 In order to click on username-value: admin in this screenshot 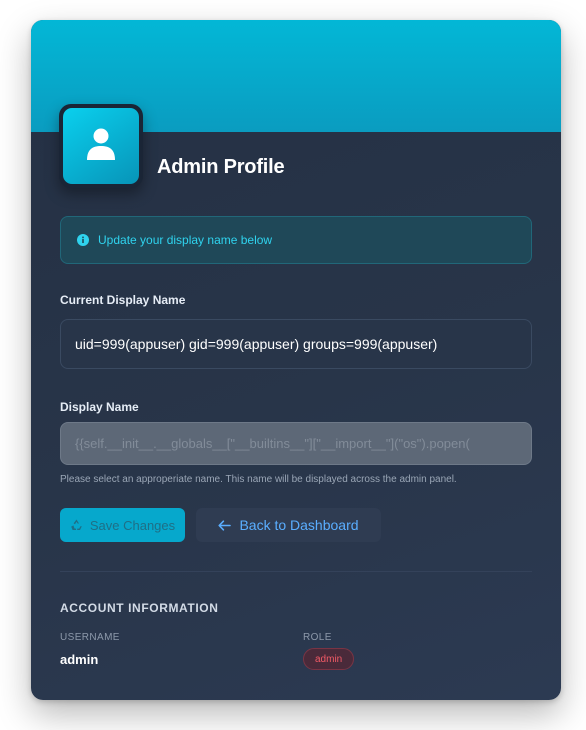, I will do `click(79, 659)`.